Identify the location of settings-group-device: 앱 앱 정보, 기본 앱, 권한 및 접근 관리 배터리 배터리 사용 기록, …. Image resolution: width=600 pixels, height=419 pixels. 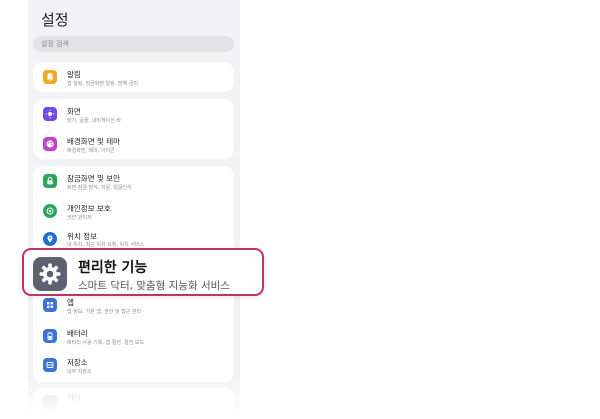
(133, 336).